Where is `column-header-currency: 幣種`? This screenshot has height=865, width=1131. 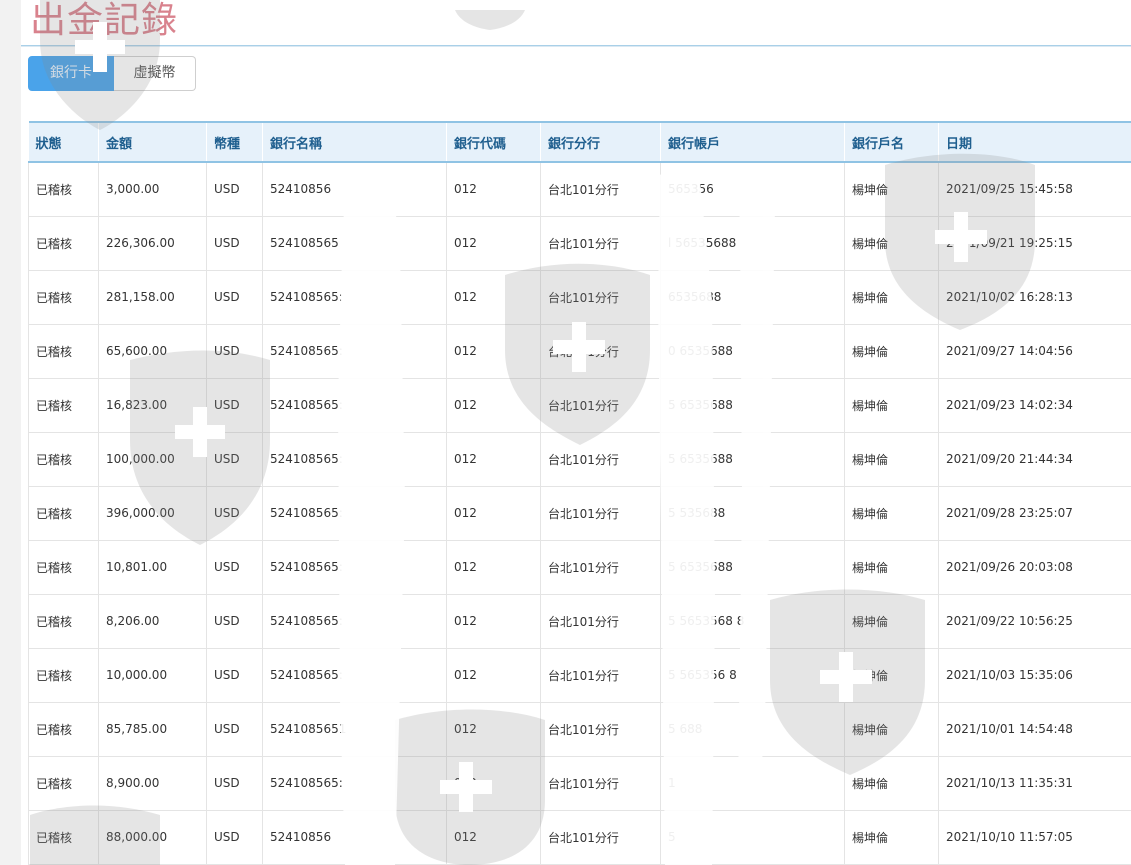
column-header-currency: 幣種 is located at coordinates (234, 142).